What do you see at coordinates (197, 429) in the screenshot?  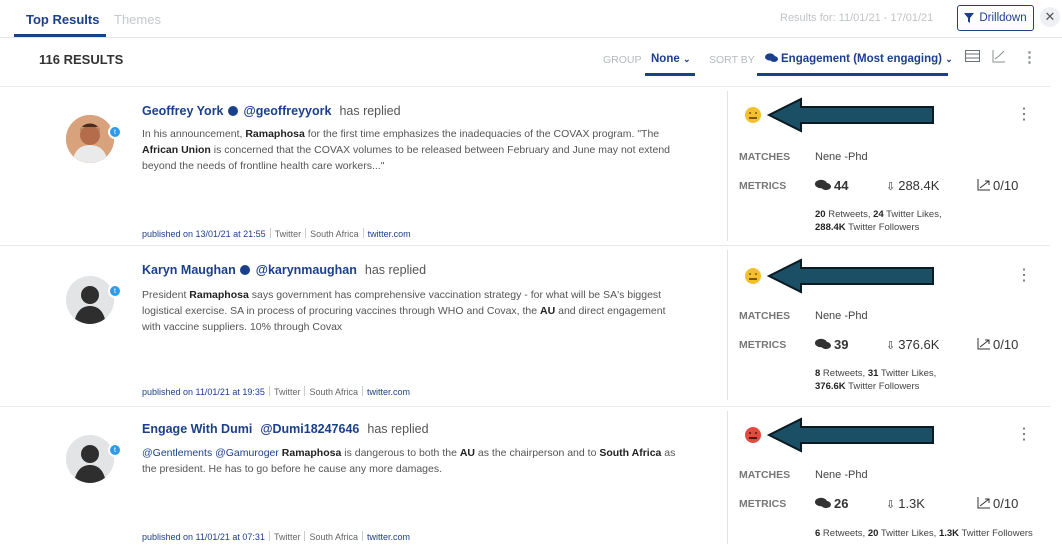 I see `author-name: Engage With Dumi` at bounding box center [197, 429].